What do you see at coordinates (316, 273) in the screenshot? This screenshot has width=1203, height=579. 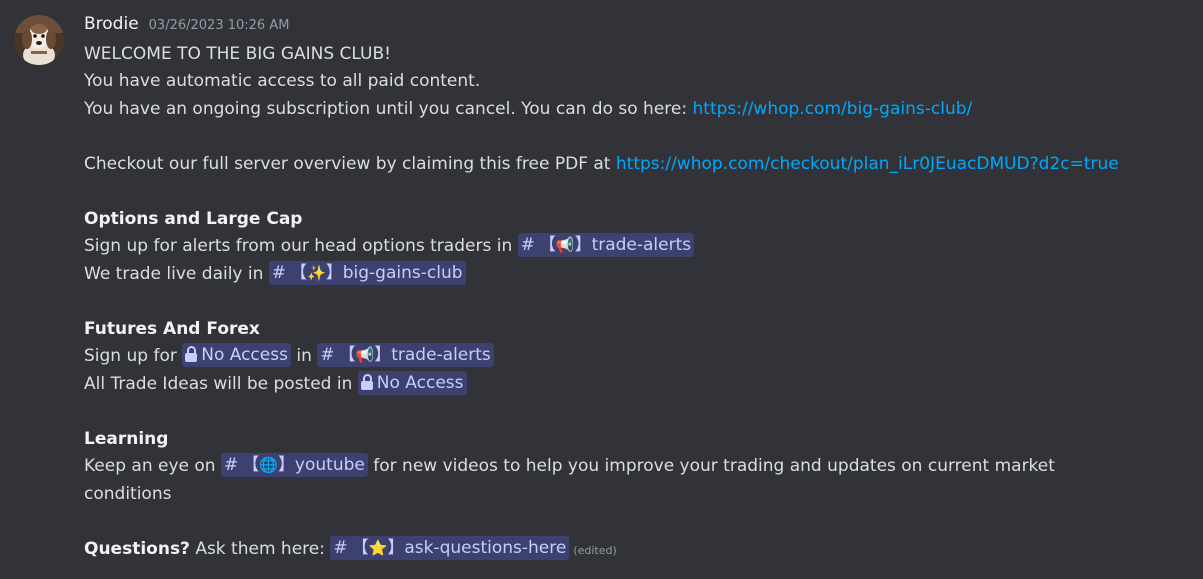 I see `sparkles-icon: ✨` at bounding box center [316, 273].